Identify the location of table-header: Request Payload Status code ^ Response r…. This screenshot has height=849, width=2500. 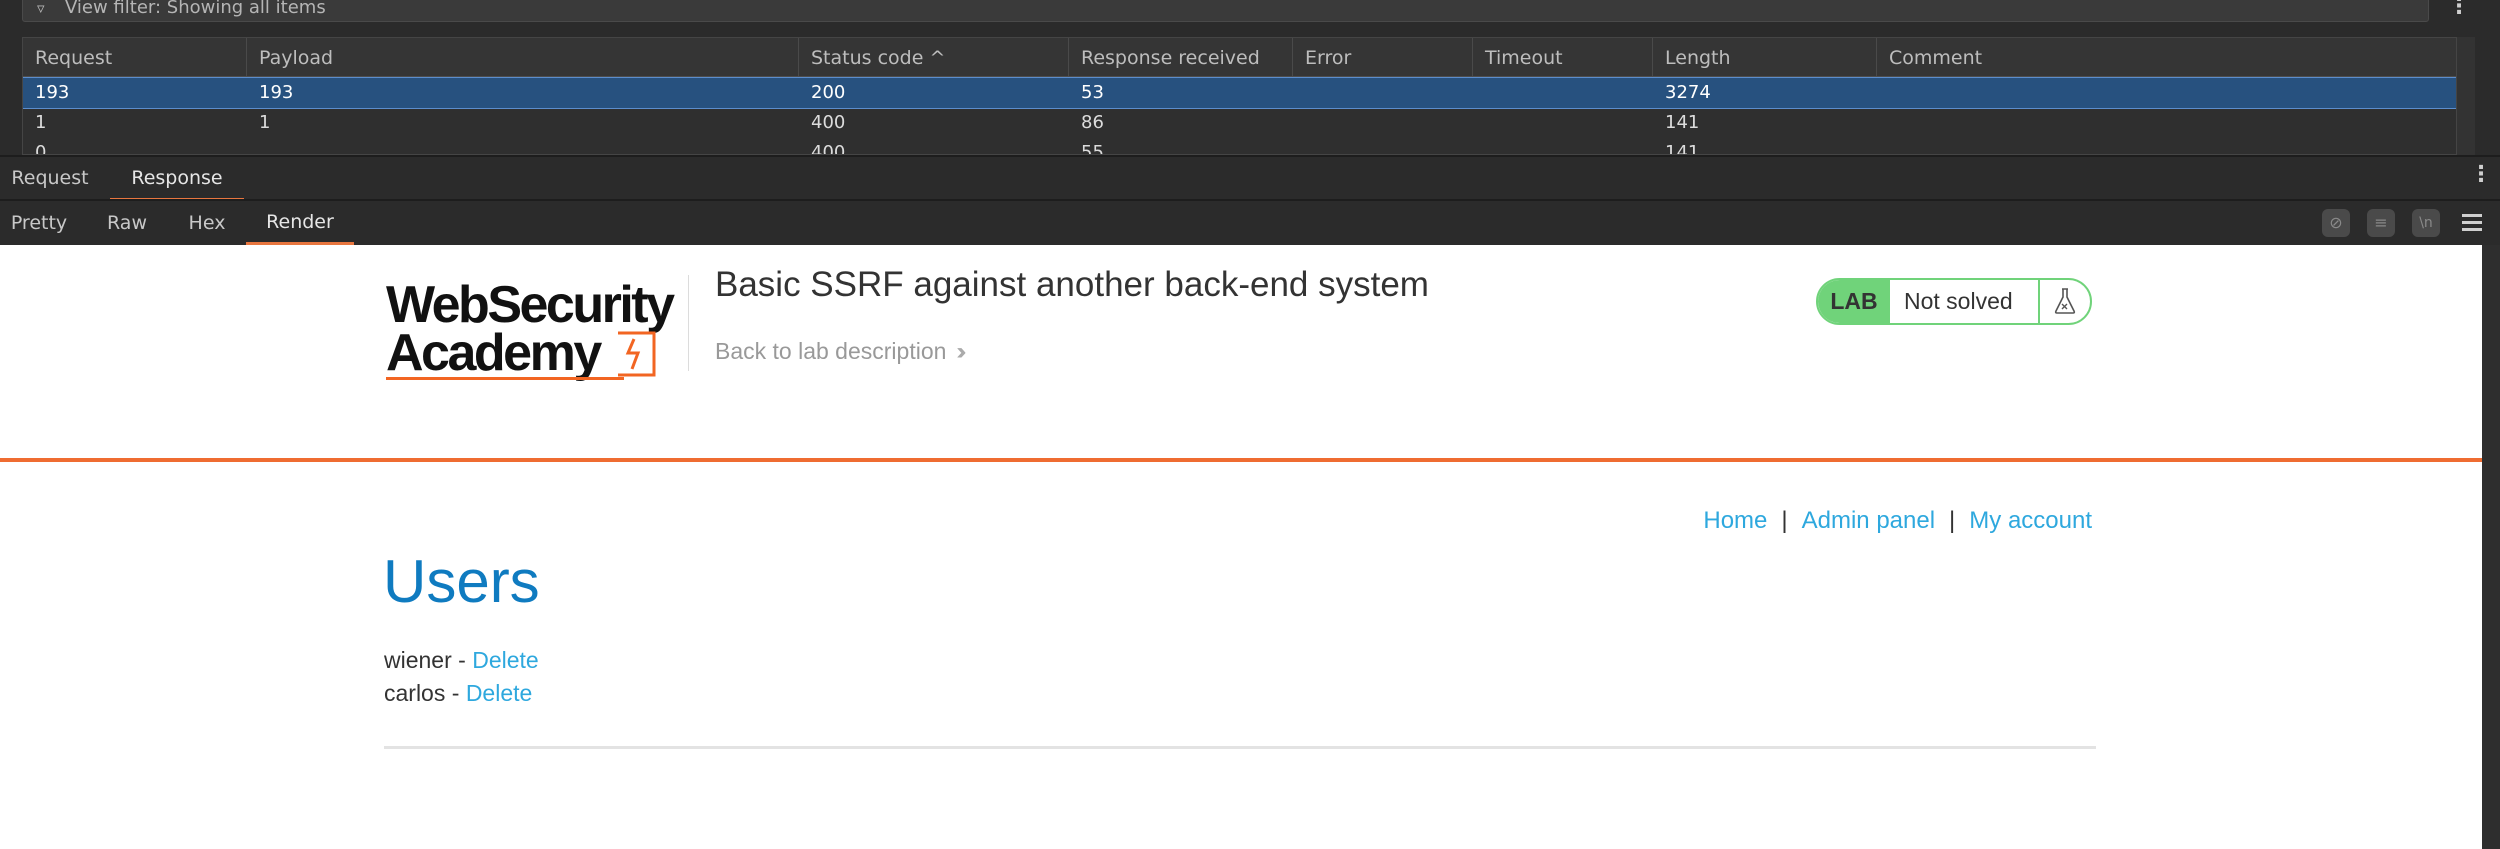
(1240, 57).